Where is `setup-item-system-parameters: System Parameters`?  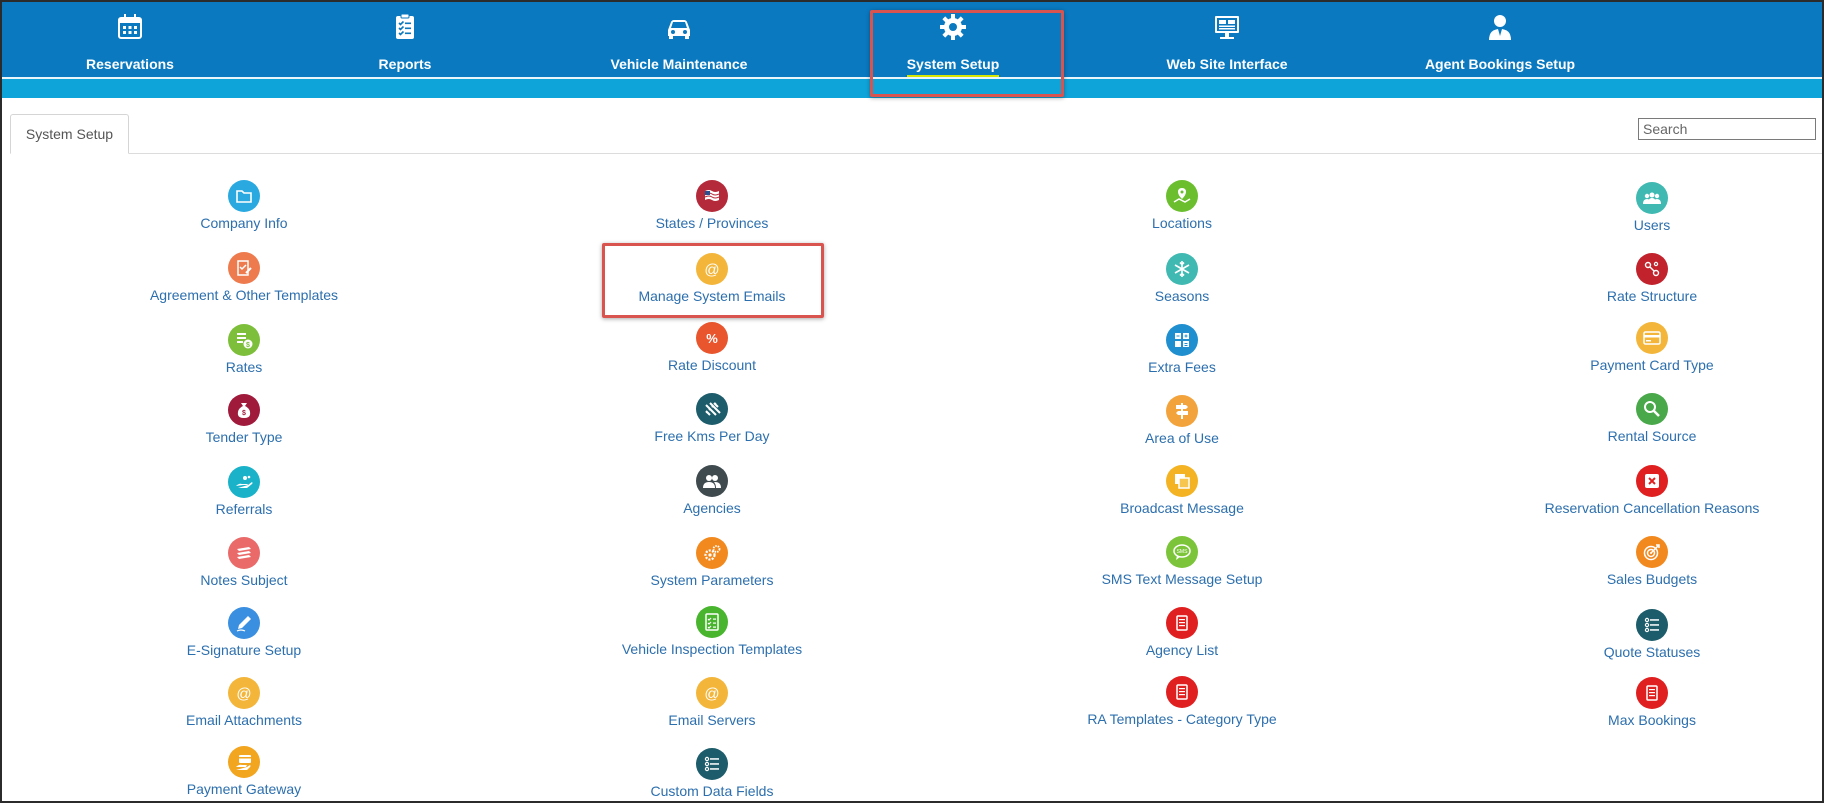 setup-item-system-parameters: System Parameters is located at coordinates (712, 567).